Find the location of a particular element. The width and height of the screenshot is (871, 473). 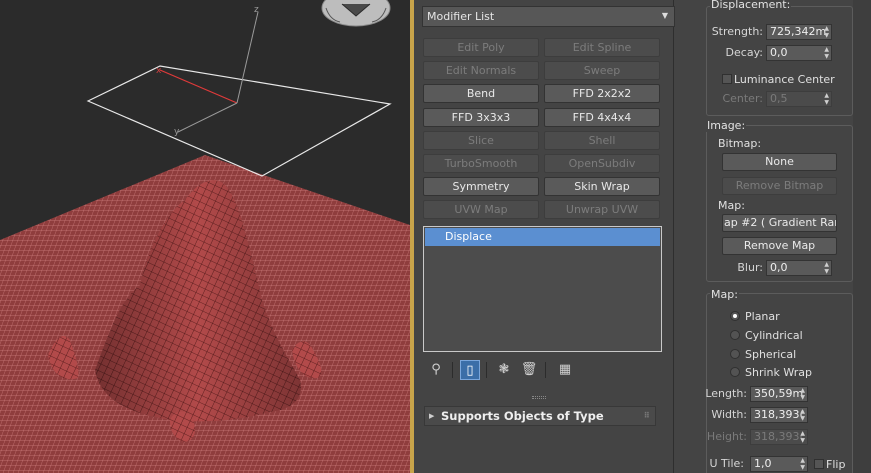

make-unique-icon: ❃ is located at coordinates (504, 370).